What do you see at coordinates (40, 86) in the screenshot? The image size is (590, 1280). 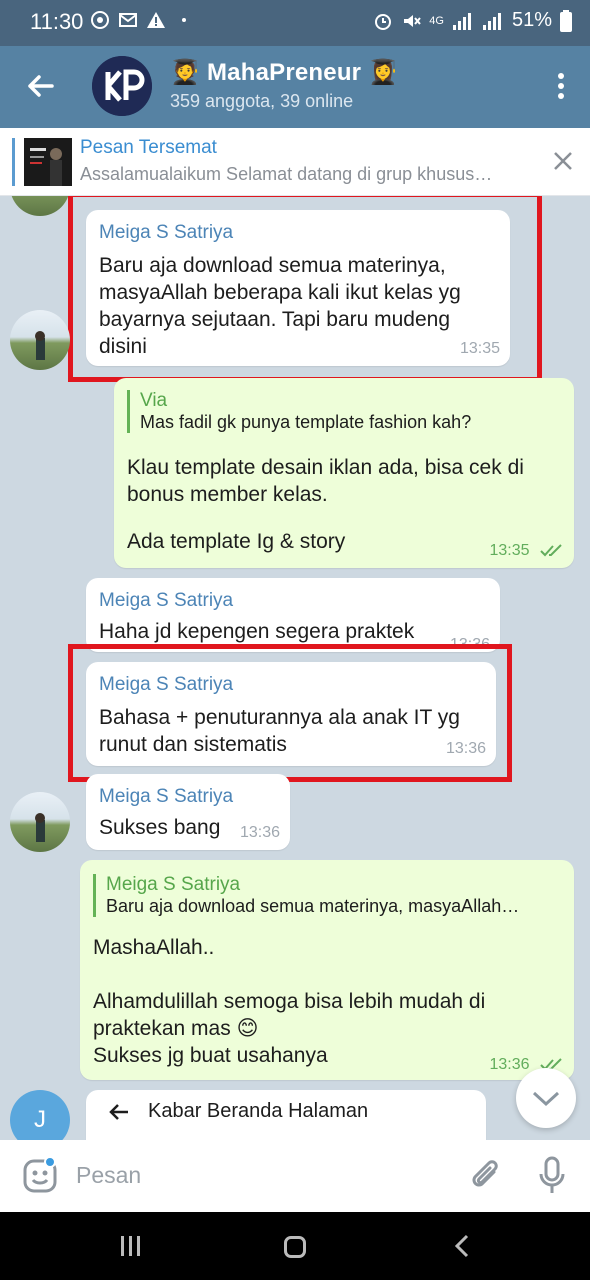 I see `back-arrow-icon` at bounding box center [40, 86].